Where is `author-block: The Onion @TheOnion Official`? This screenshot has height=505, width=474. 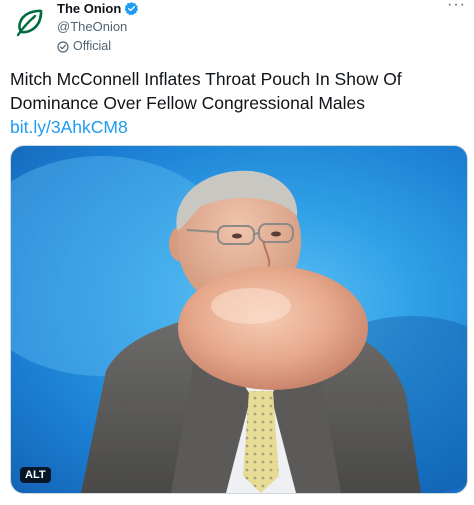
author-block: The Onion @TheOnion Official is located at coordinates (98, 27).